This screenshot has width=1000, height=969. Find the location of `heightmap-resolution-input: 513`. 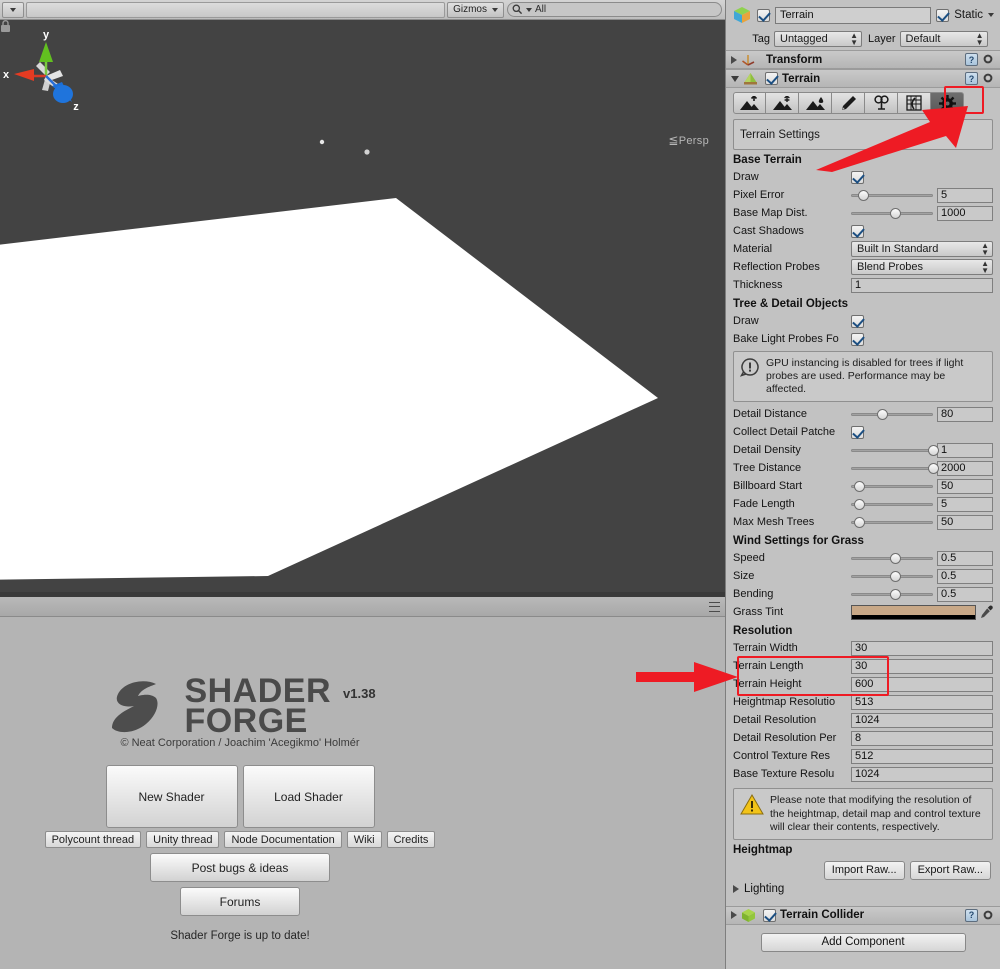

heightmap-resolution-input: 513 is located at coordinates (922, 702).